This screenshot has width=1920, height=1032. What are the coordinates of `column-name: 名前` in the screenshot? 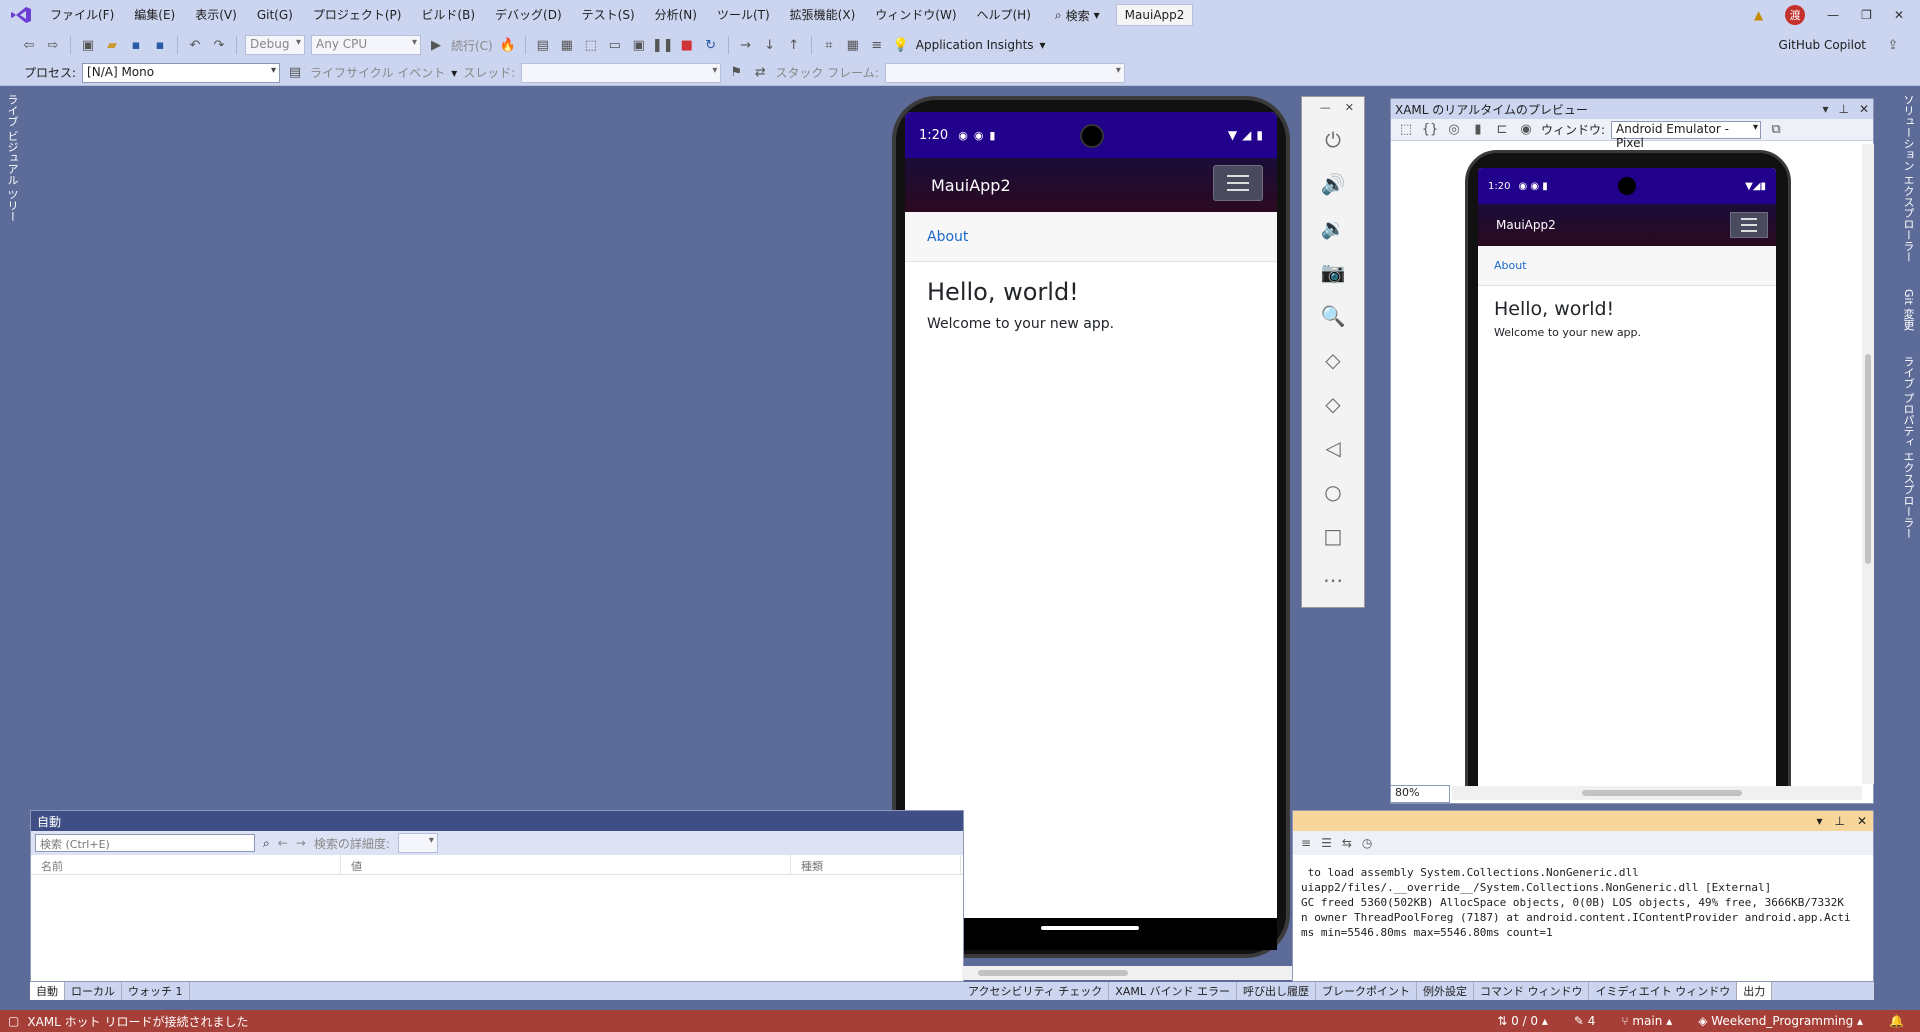 It's located at (186, 864).